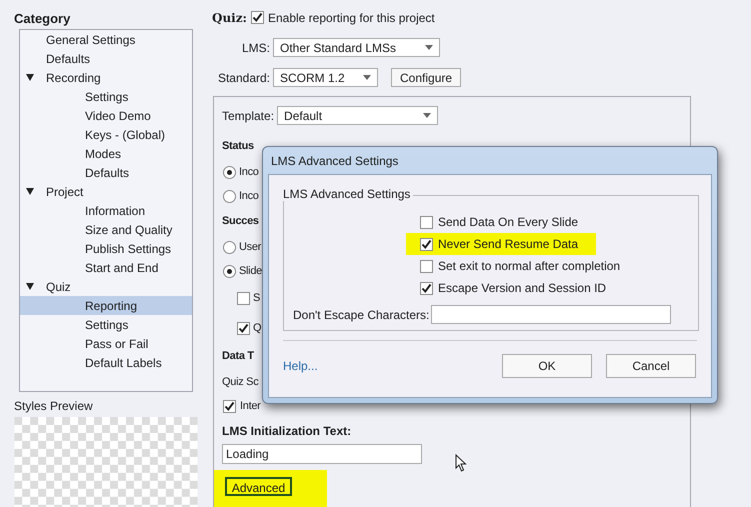 The image size is (751, 507). I want to click on checkbox-label: Q, so click(257, 328).